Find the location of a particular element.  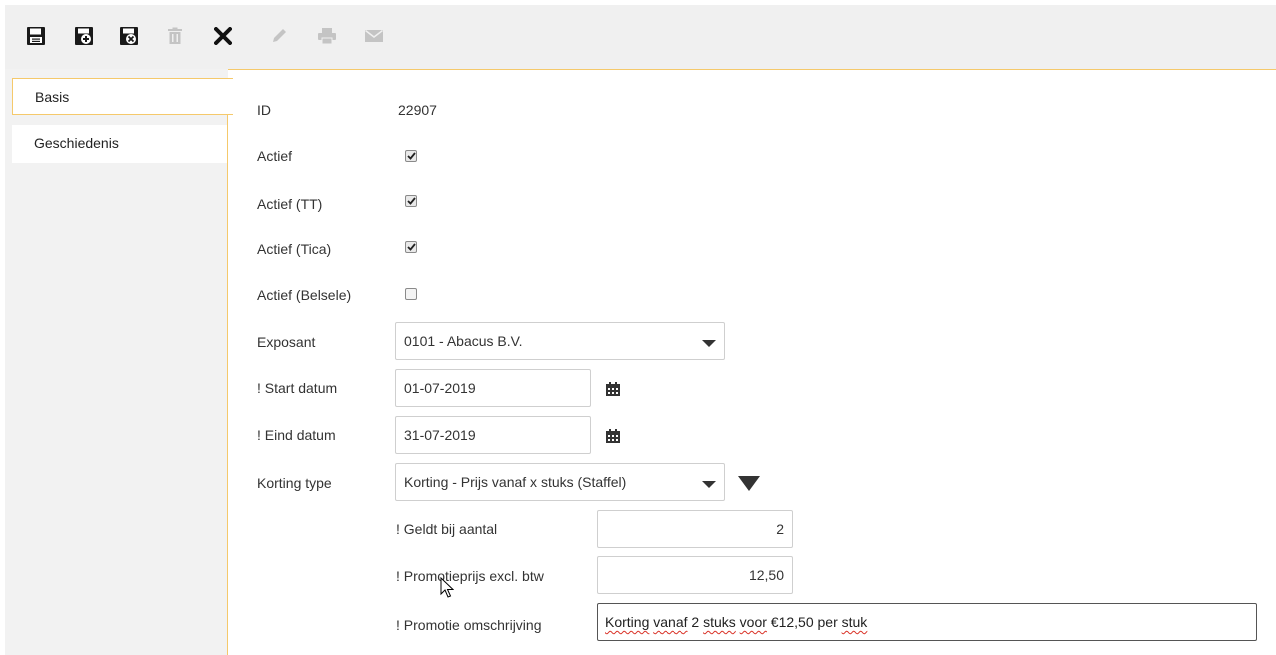

actief-tt-checkbox is located at coordinates (411, 201).